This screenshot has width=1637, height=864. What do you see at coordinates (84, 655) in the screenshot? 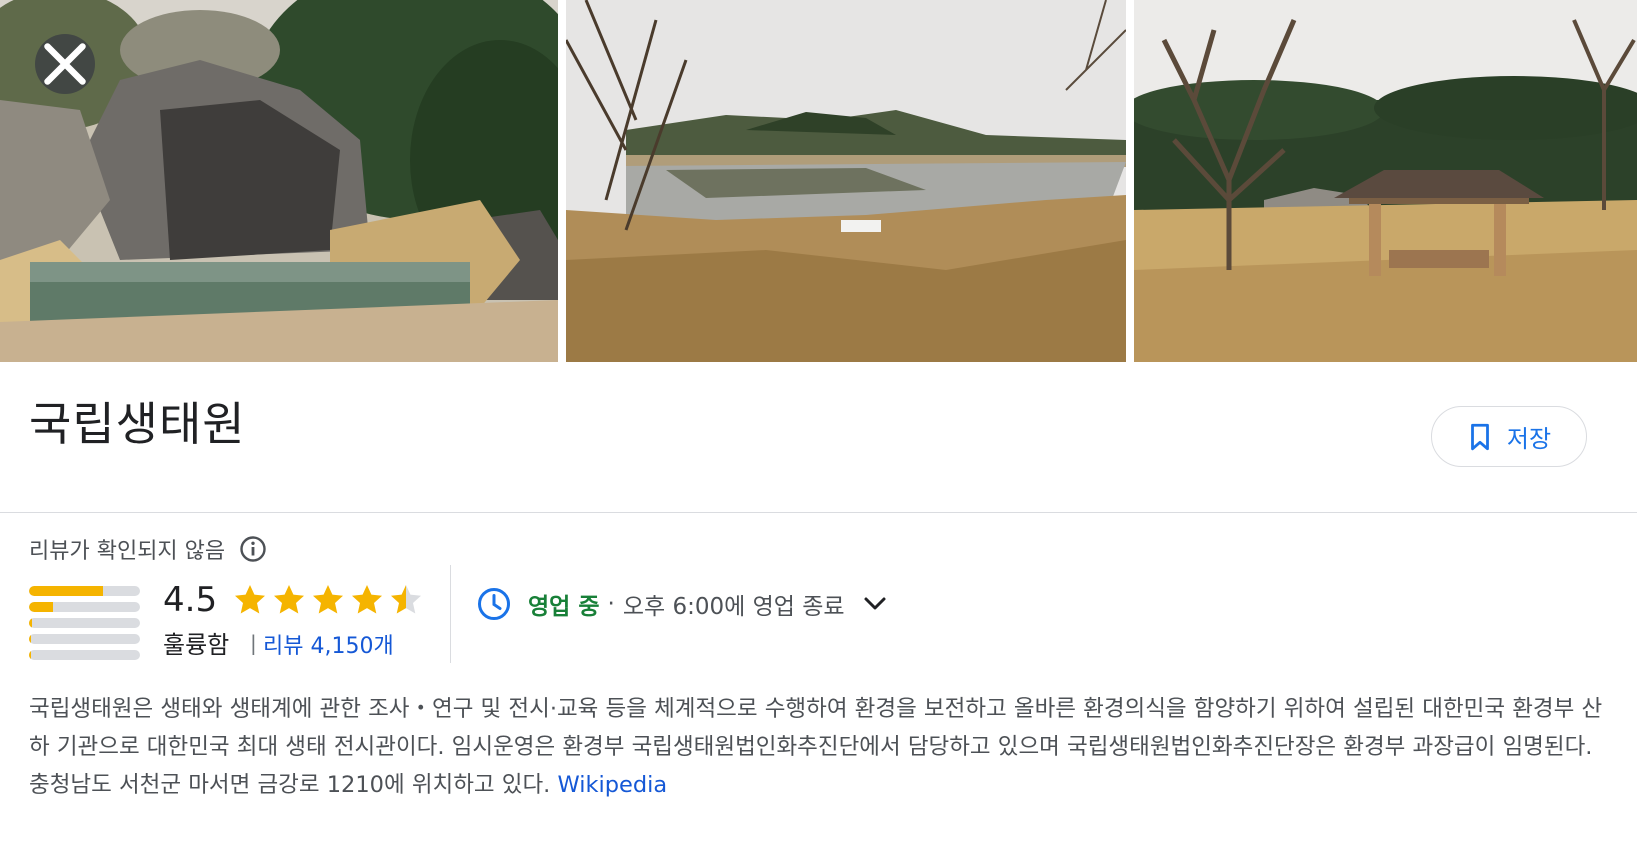
I see `rating-bar-1-star` at bounding box center [84, 655].